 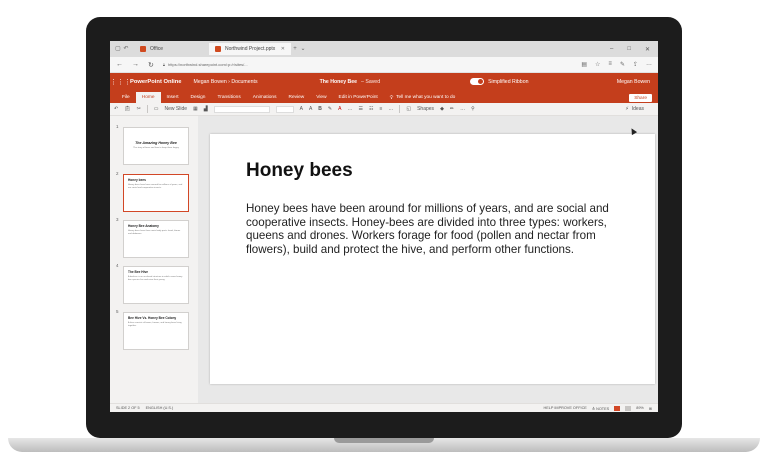 I want to click on refresh-icon: ↻, so click(x=151, y=65).